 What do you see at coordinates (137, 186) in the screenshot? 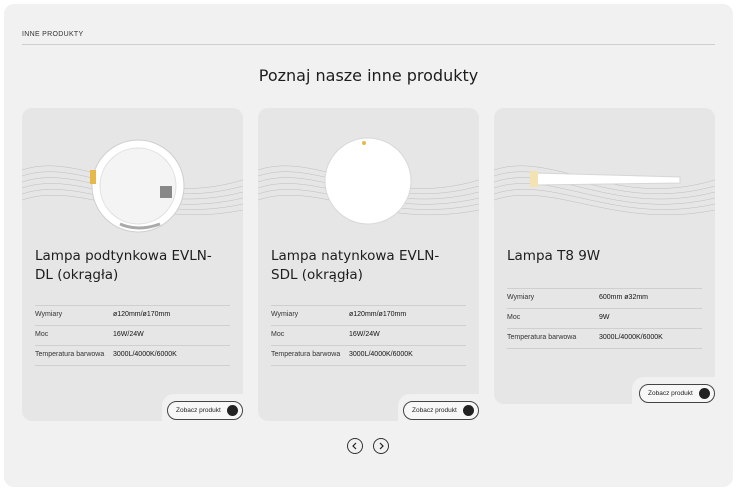
I see `downlight-image` at bounding box center [137, 186].